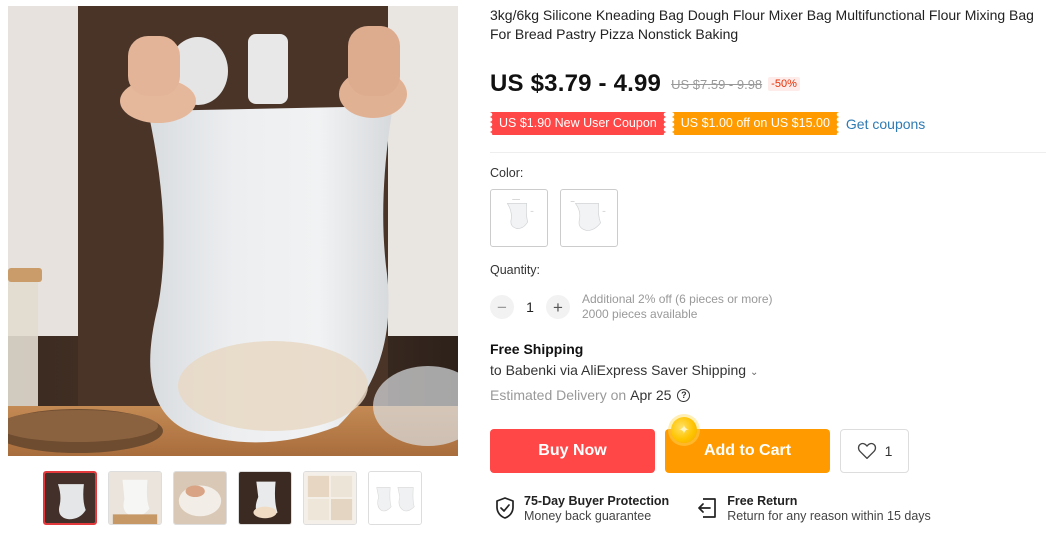 The image size is (1046, 533). What do you see at coordinates (768, 152) in the screenshot?
I see `divider` at bounding box center [768, 152].